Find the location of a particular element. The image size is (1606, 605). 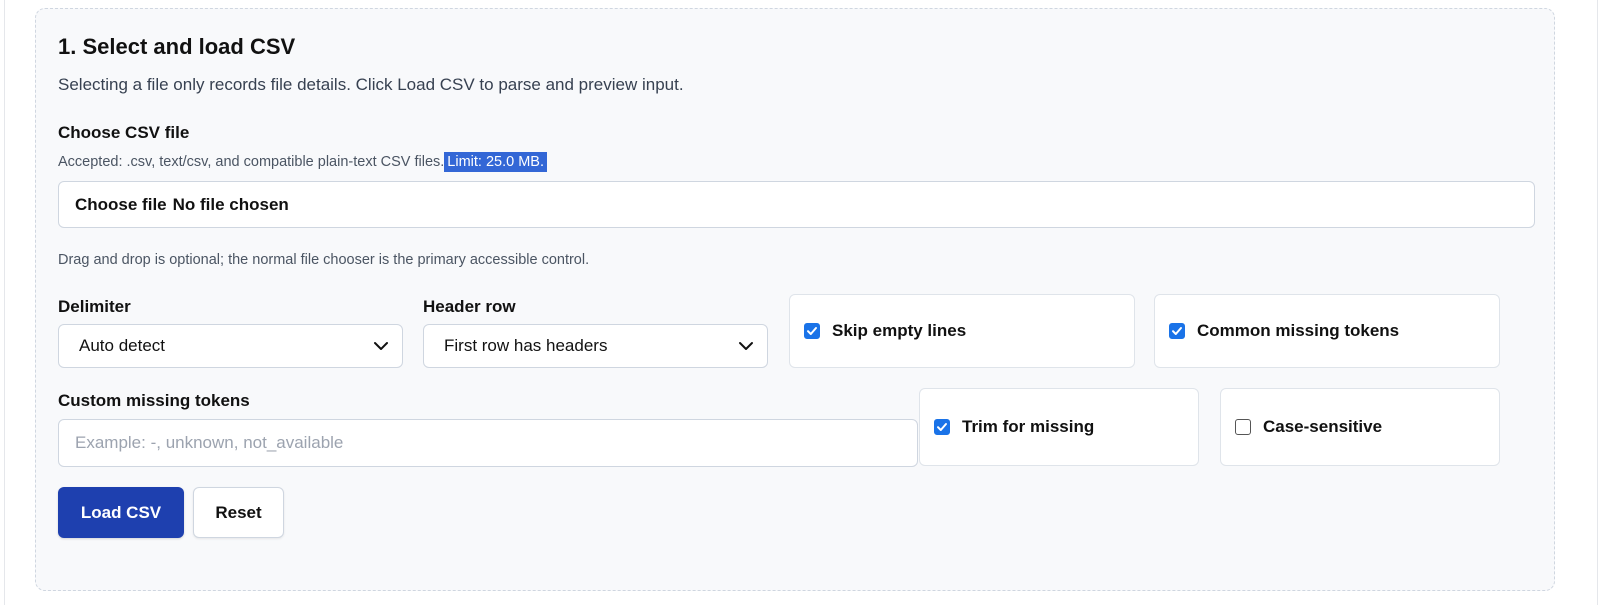

file-input: Choose file No file chosen is located at coordinates (796, 204).